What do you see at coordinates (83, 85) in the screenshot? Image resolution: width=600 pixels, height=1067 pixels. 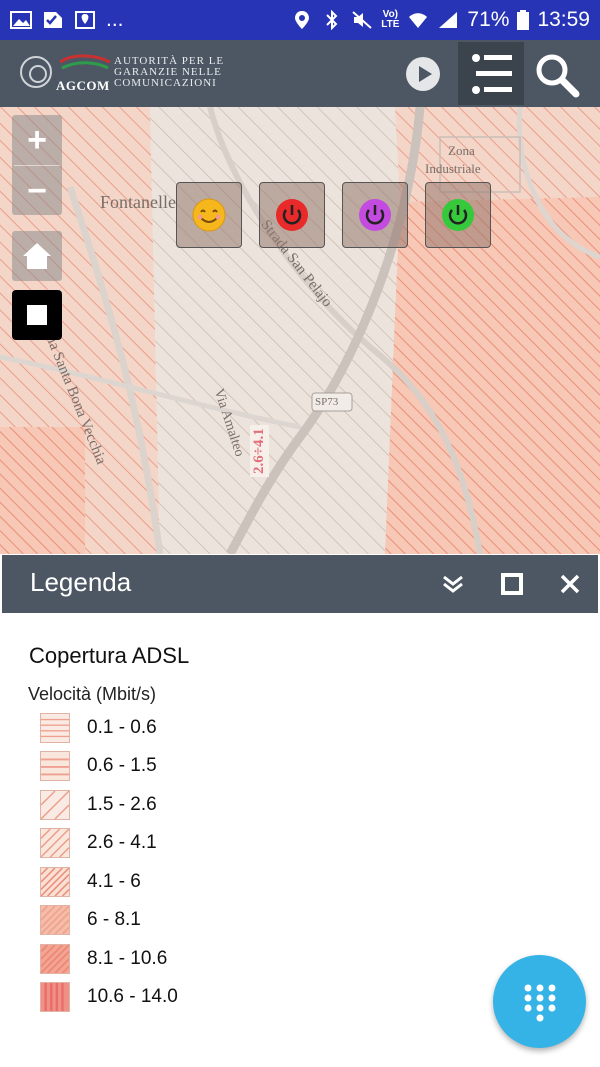 I see `logo-brand: AGCOM` at bounding box center [83, 85].